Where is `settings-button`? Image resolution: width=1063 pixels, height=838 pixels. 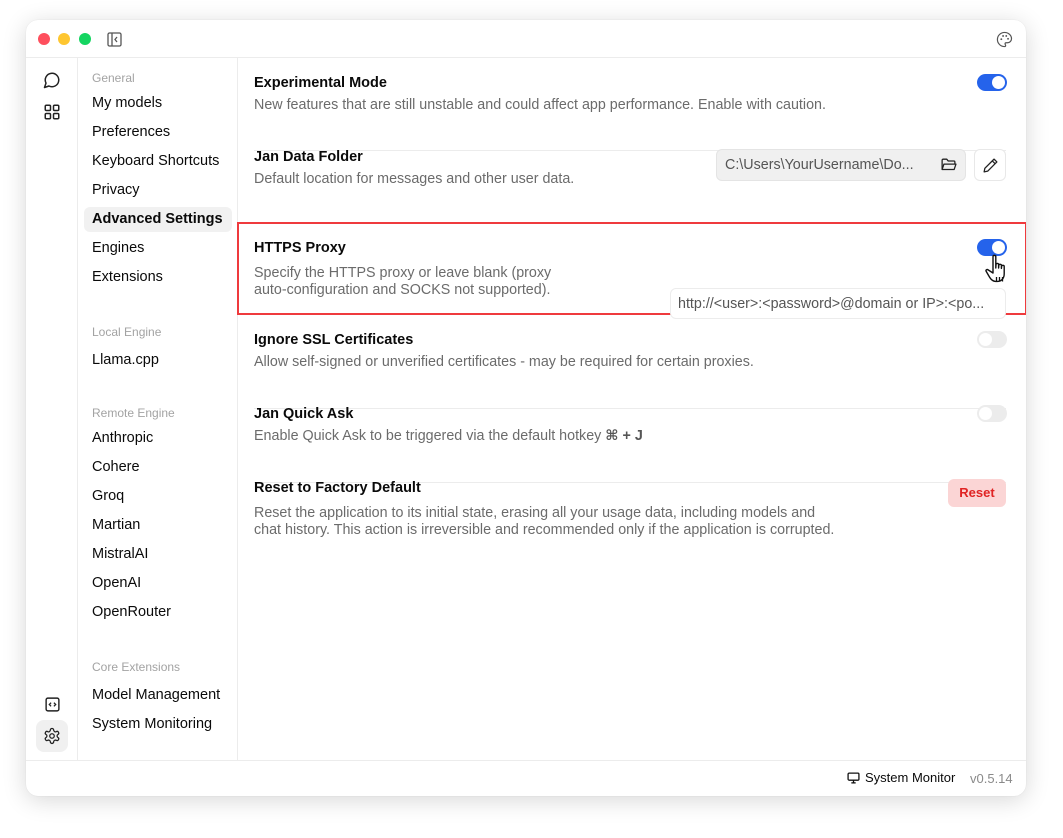 settings-button is located at coordinates (52, 736).